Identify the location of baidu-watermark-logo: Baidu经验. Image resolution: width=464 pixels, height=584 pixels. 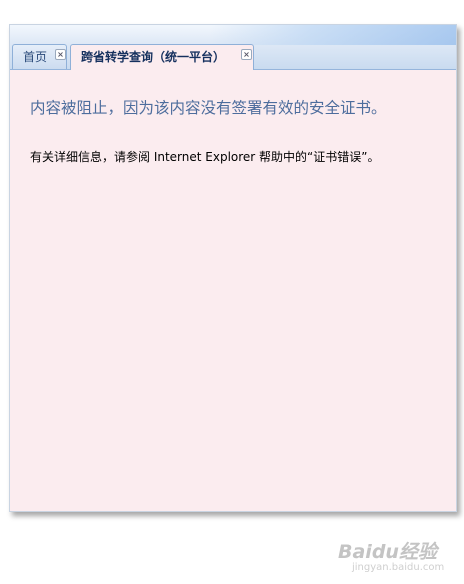
(387, 552).